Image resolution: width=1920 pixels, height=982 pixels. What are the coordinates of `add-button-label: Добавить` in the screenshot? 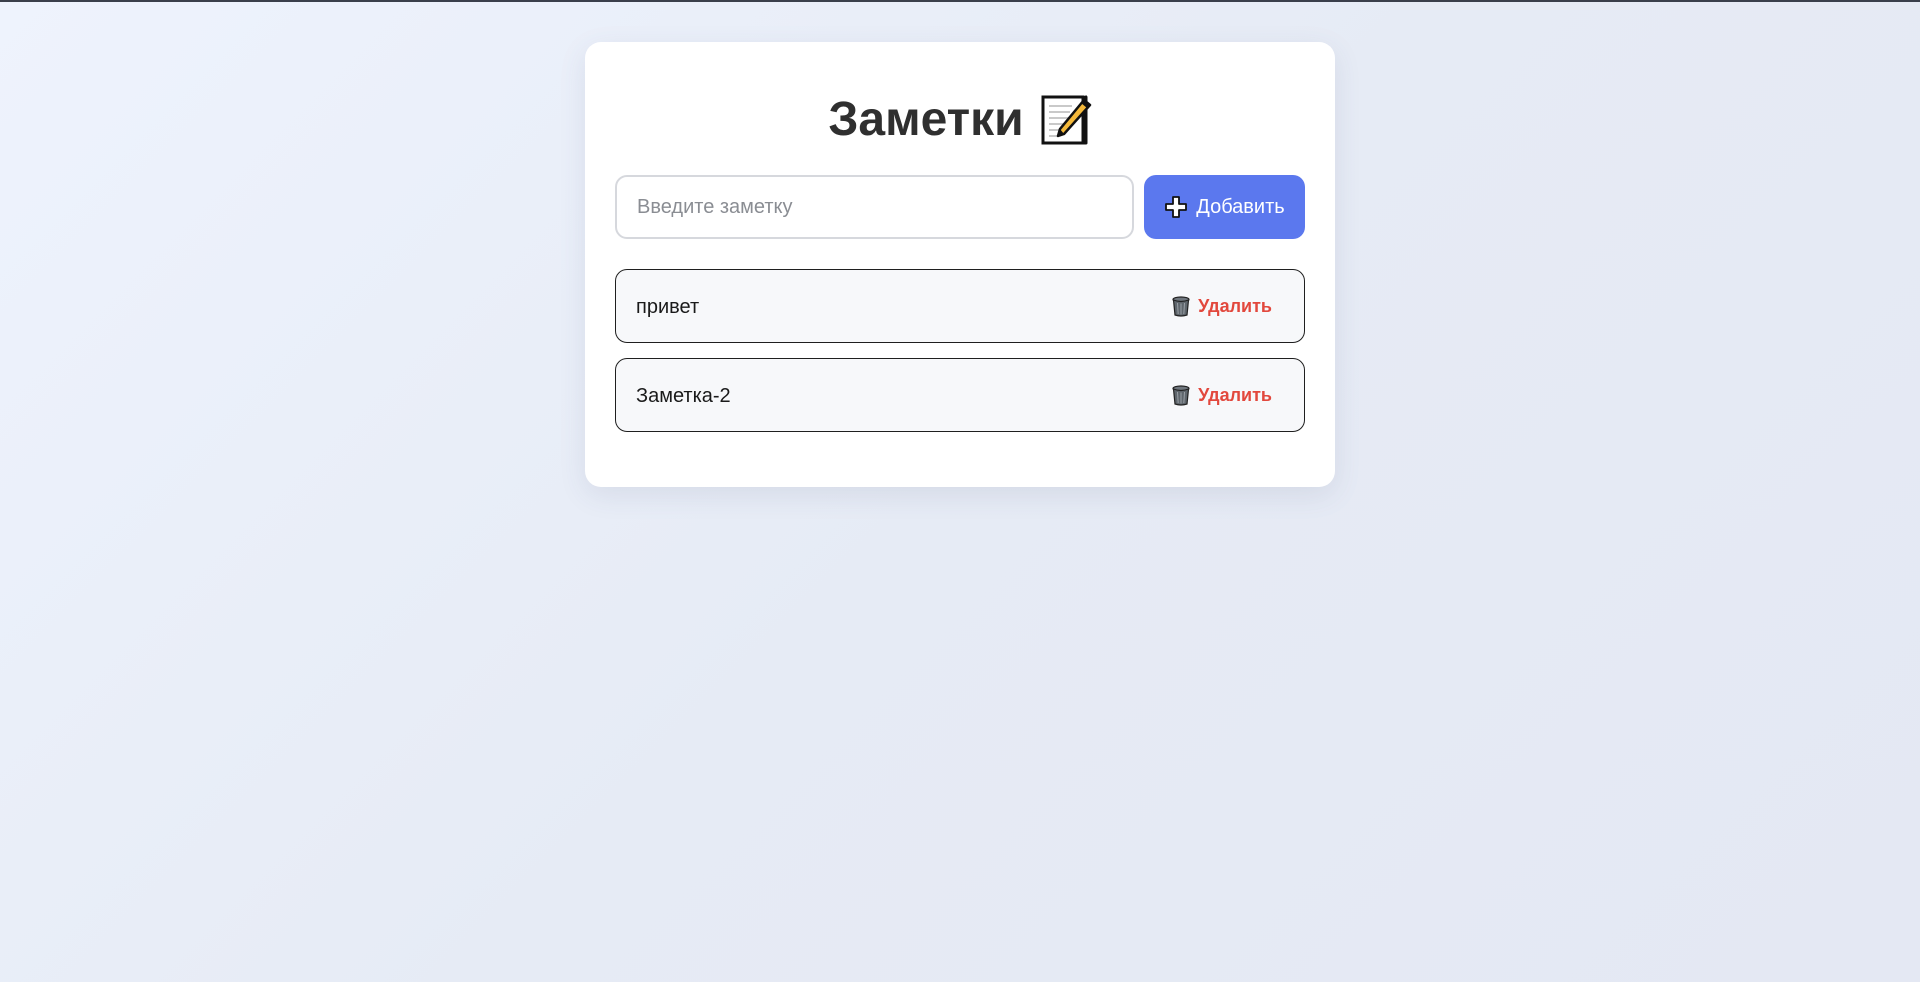 It's located at (1240, 206).